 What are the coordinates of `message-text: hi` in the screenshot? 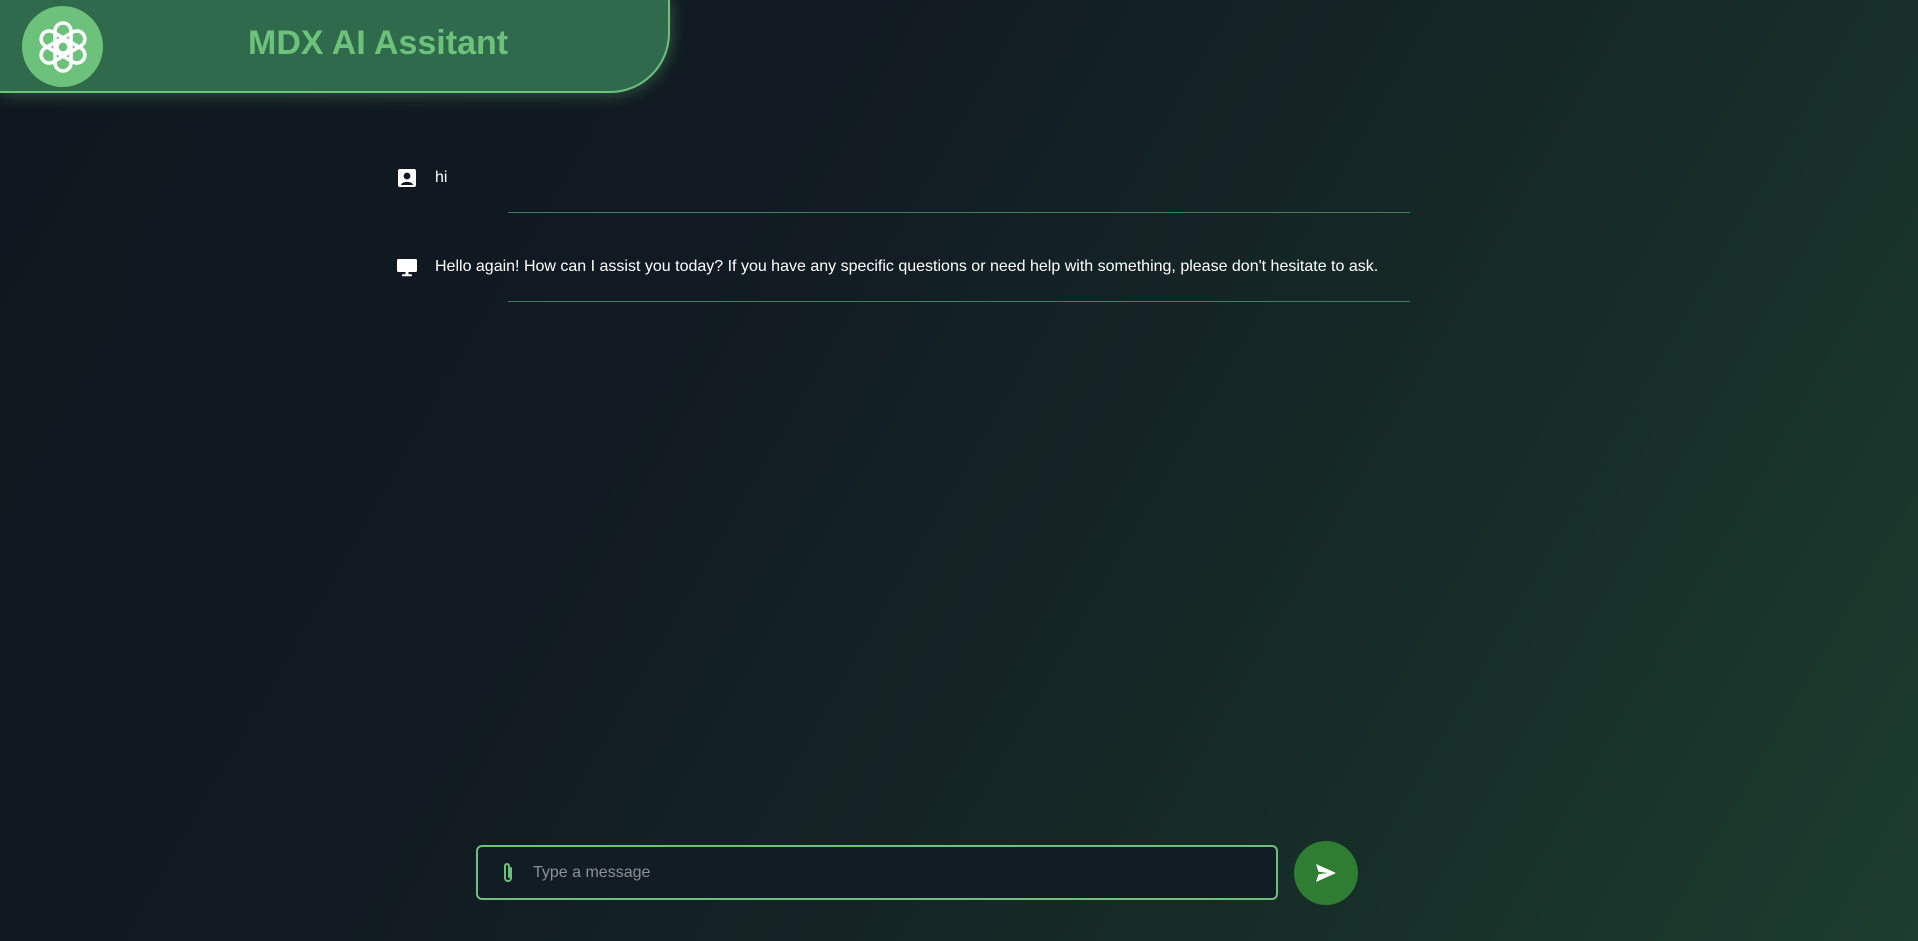 It's located at (441, 177).